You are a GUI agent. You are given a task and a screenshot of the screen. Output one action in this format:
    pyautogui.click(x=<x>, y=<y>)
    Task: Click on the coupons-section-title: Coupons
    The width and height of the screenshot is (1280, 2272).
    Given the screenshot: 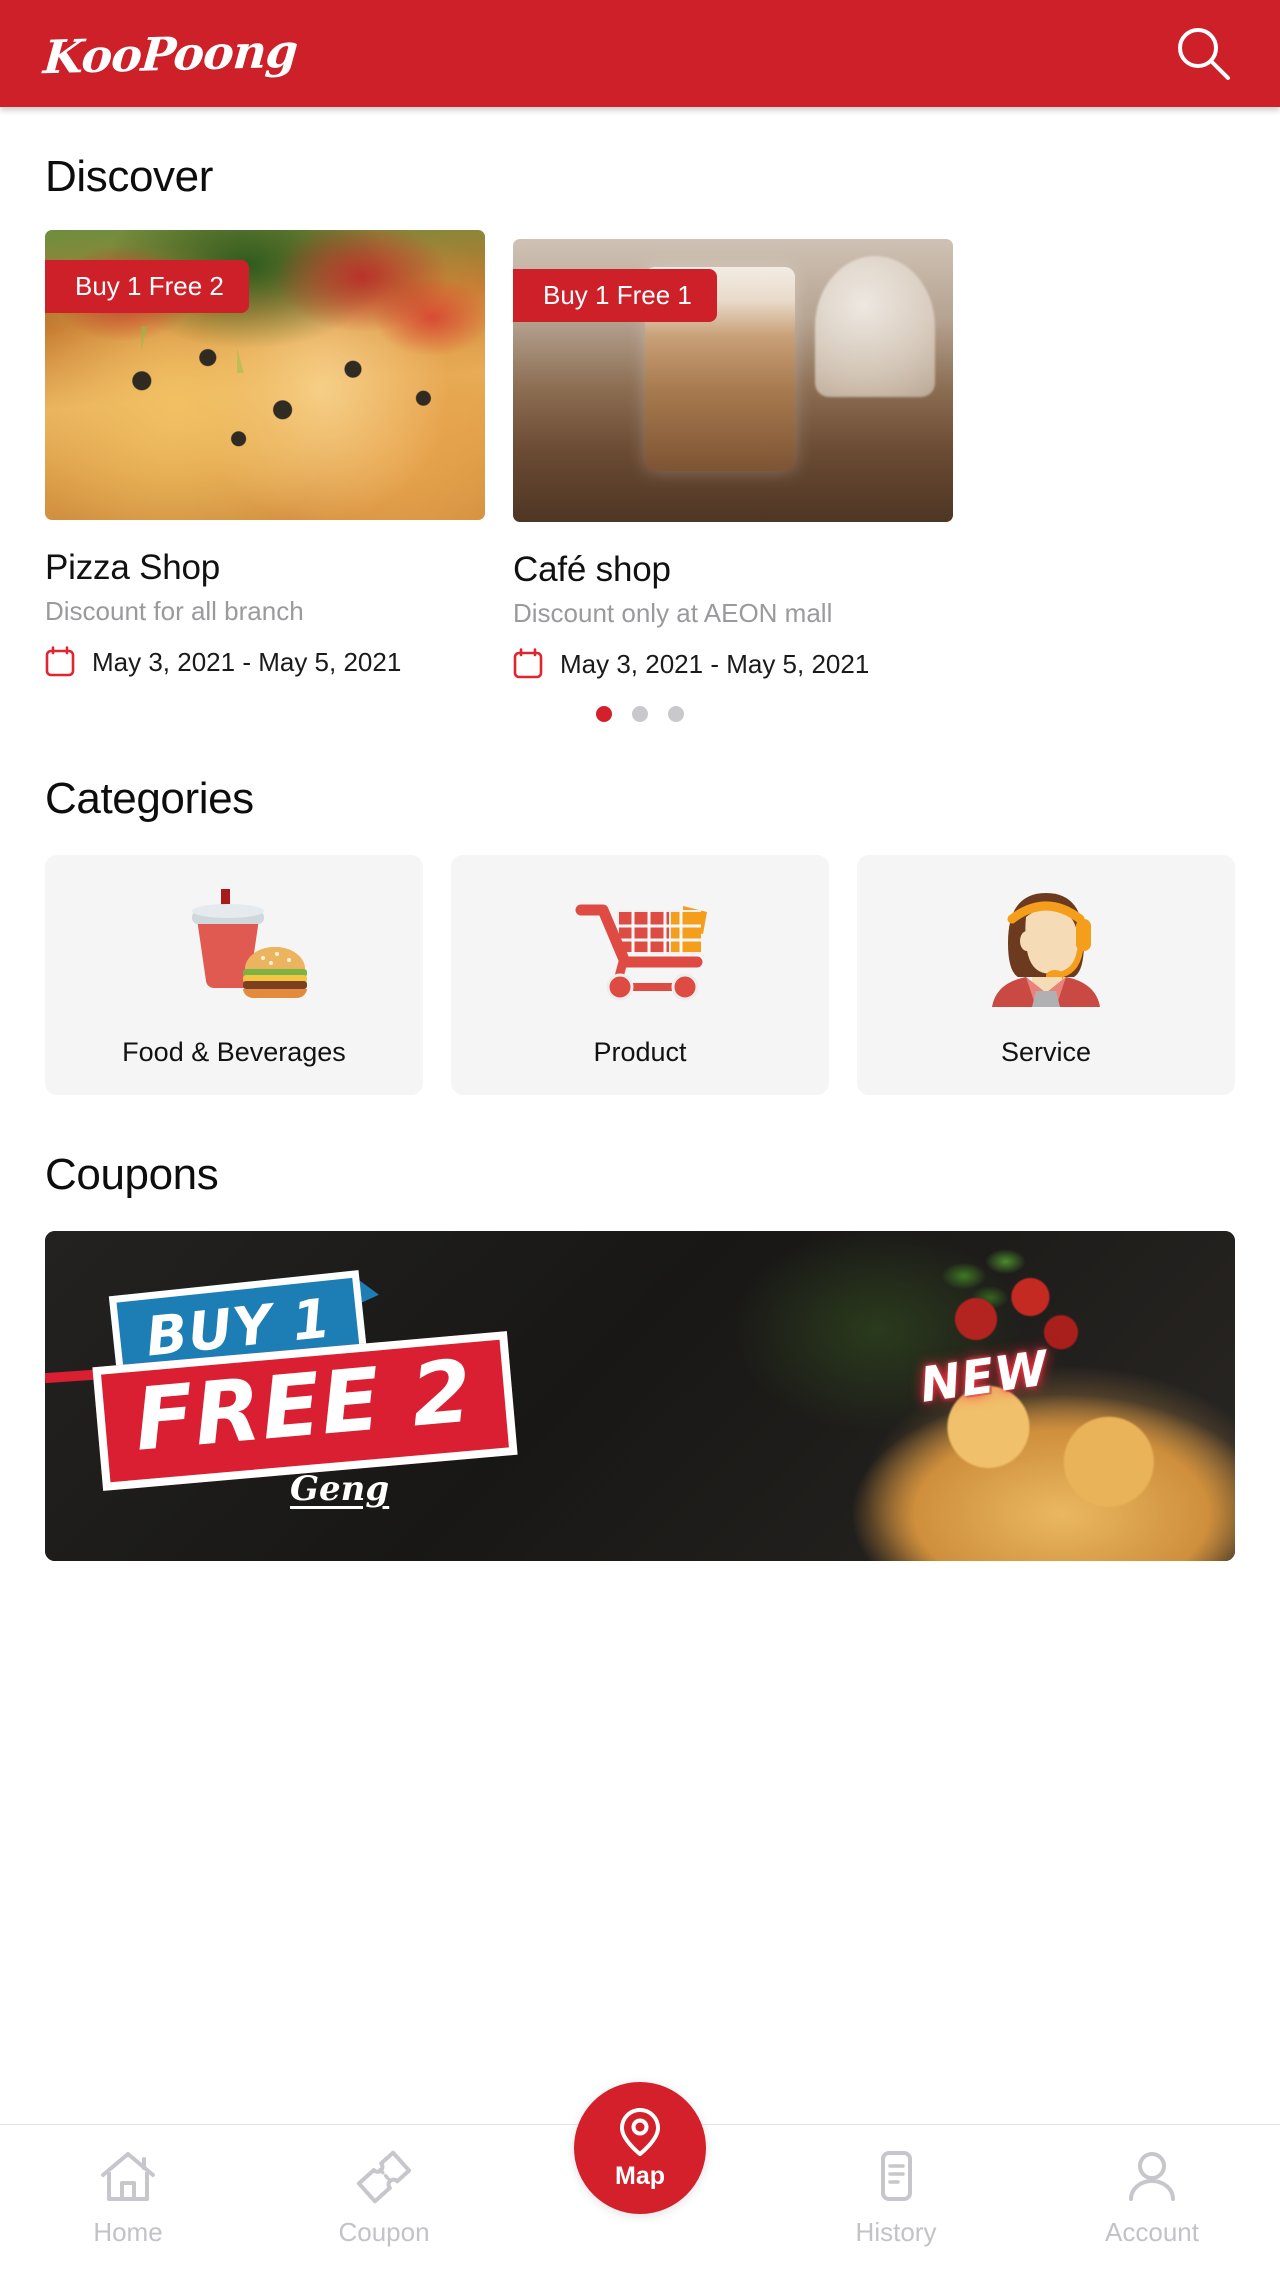 What is the action you would take?
    pyautogui.click(x=132, y=1174)
    